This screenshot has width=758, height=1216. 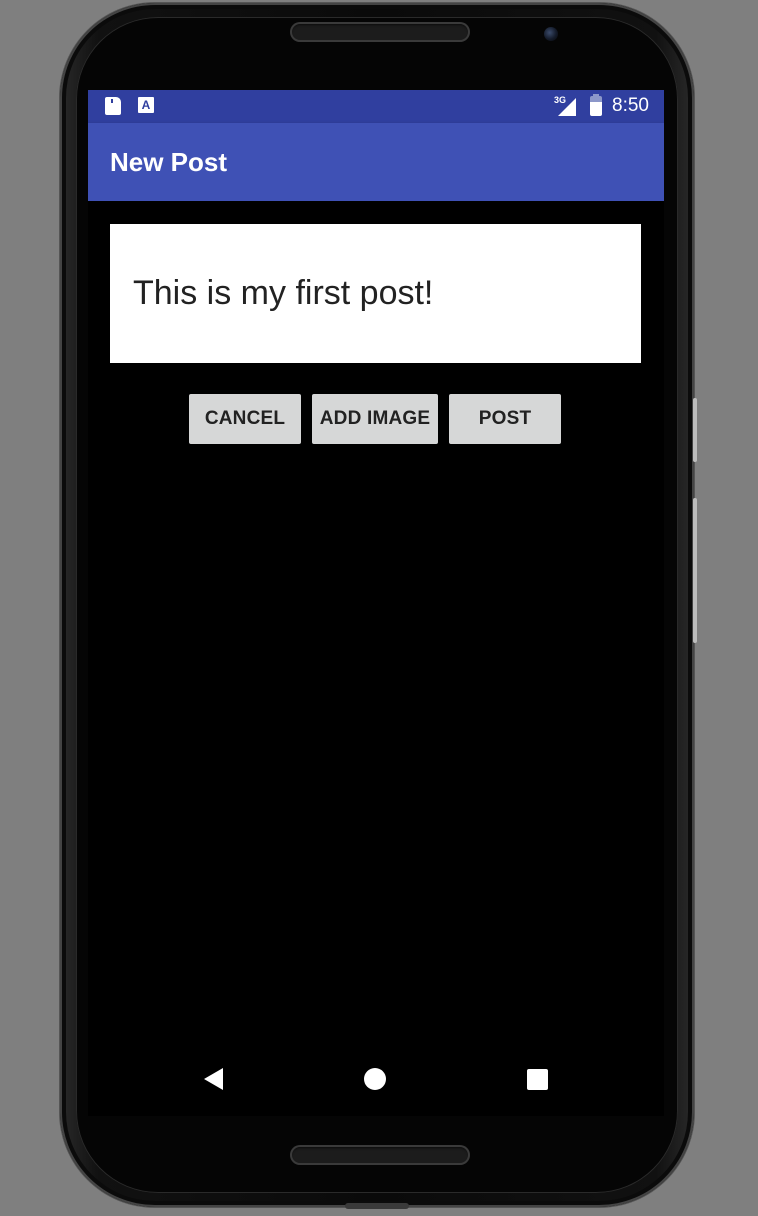 What do you see at coordinates (695, 570) in the screenshot?
I see `power-button` at bounding box center [695, 570].